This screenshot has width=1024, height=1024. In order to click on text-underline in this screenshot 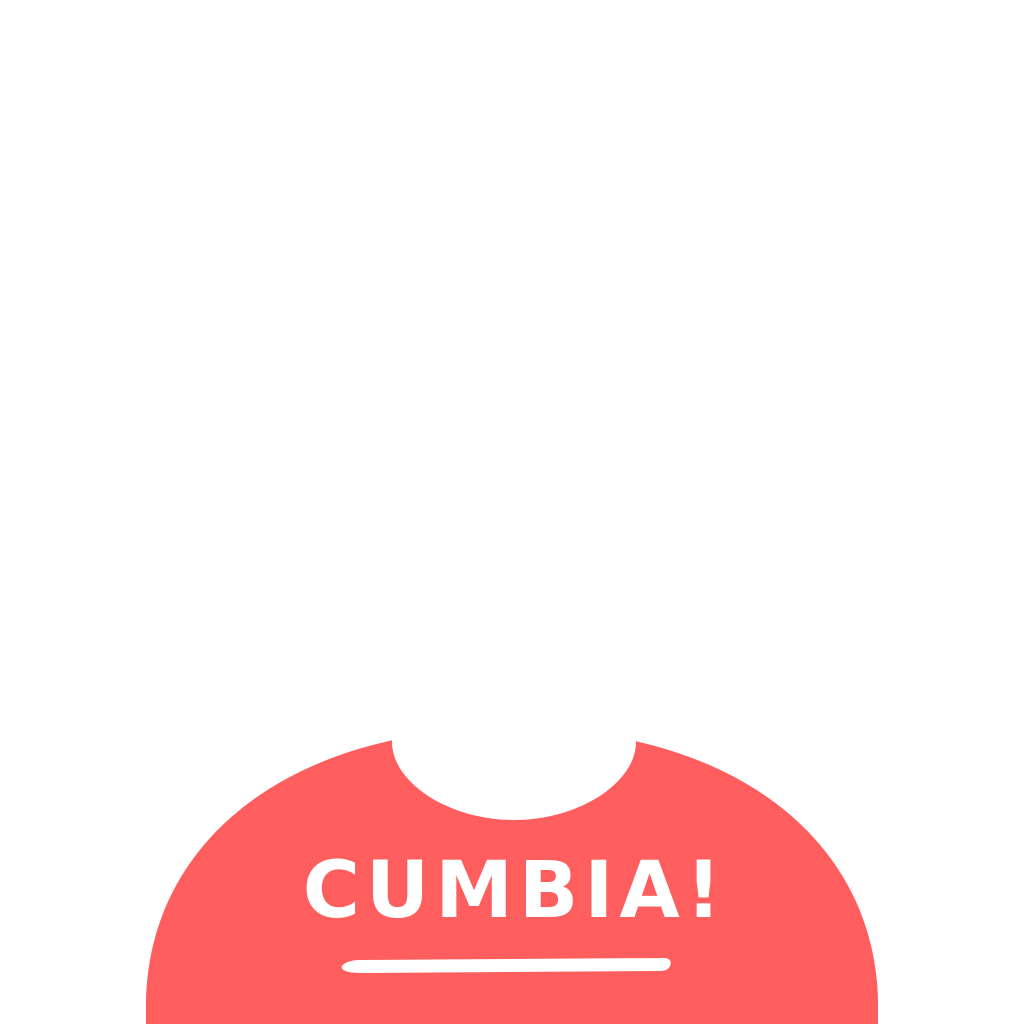, I will do `click(506, 965)`.